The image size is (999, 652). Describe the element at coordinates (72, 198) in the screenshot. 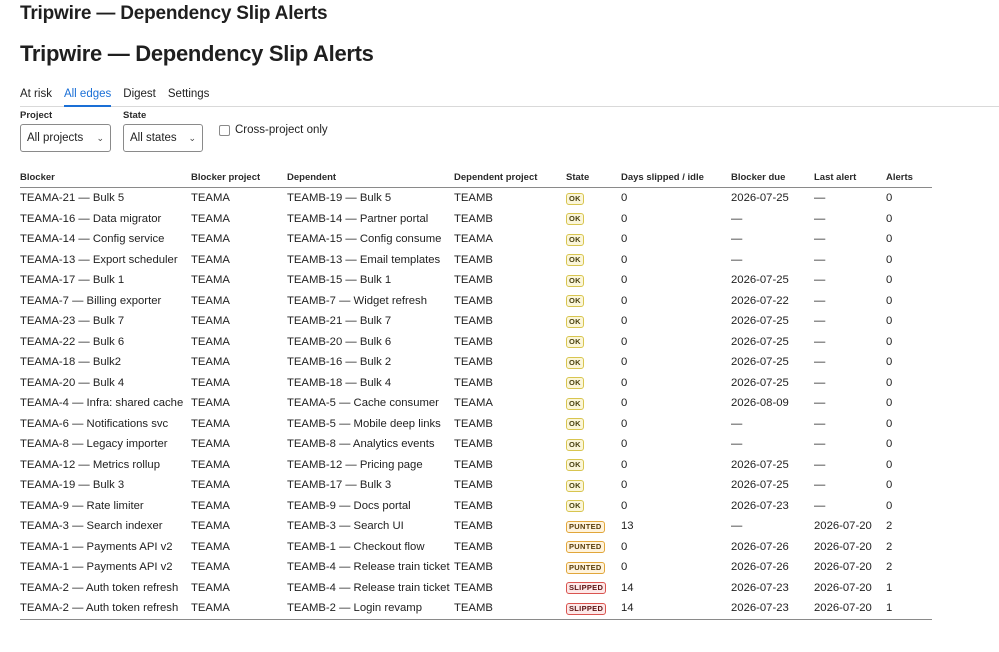

I see `cell-blocker: TEAMA-21 — Bulk 5` at that location.